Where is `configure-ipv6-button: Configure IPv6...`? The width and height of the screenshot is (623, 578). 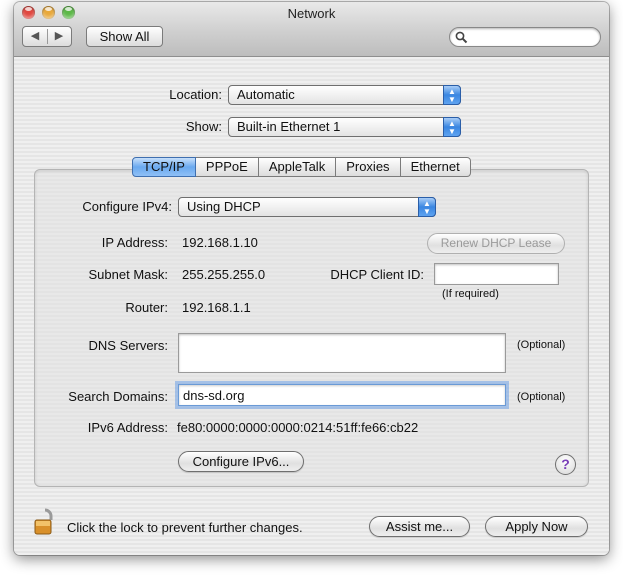
configure-ipv6-button: Configure IPv6... is located at coordinates (241, 461).